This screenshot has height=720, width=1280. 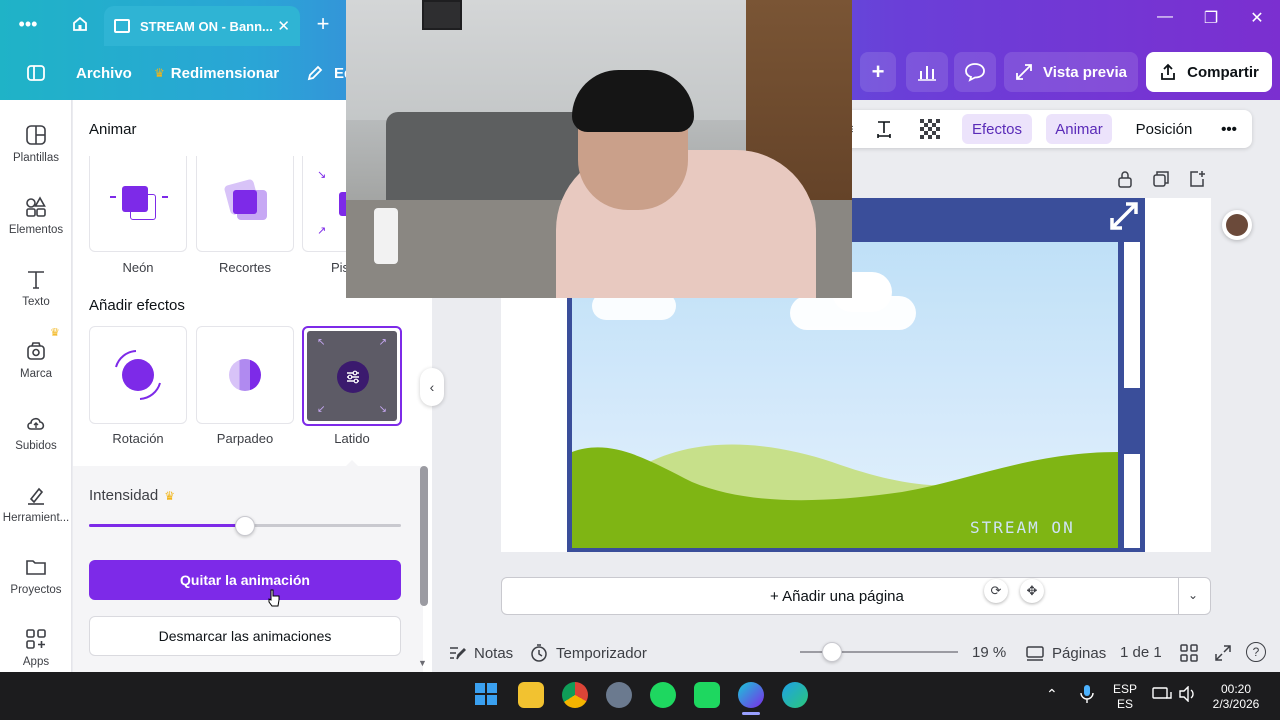 I want to click on menu-dots-label: •••, so click(x=28, y=23).